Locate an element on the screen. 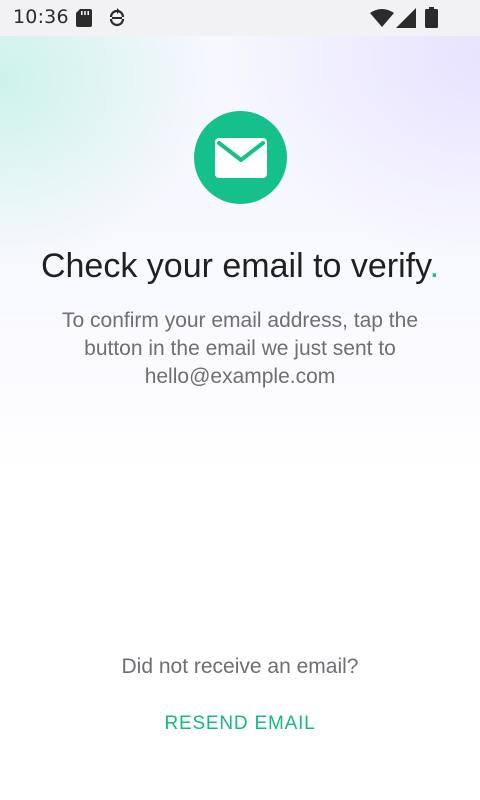 This screenshot has height=800, width=480. mail-badge is located at coordinates (240, 157).